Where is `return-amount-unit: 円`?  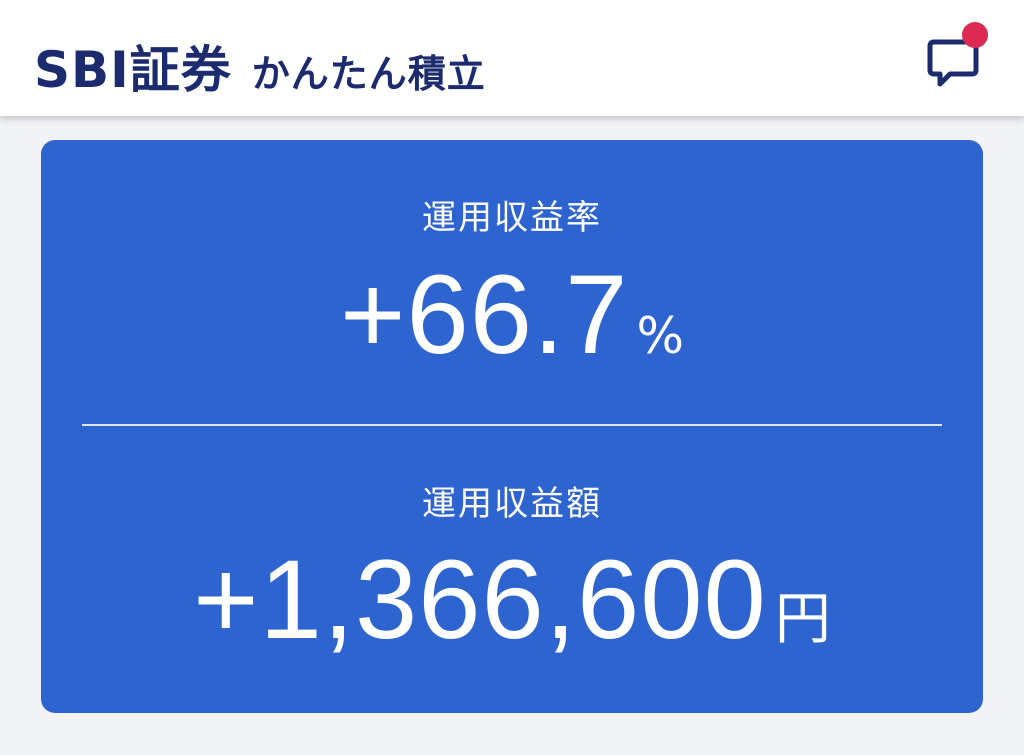 return-amount-unit: 円 is located at coordinates (802, 619).